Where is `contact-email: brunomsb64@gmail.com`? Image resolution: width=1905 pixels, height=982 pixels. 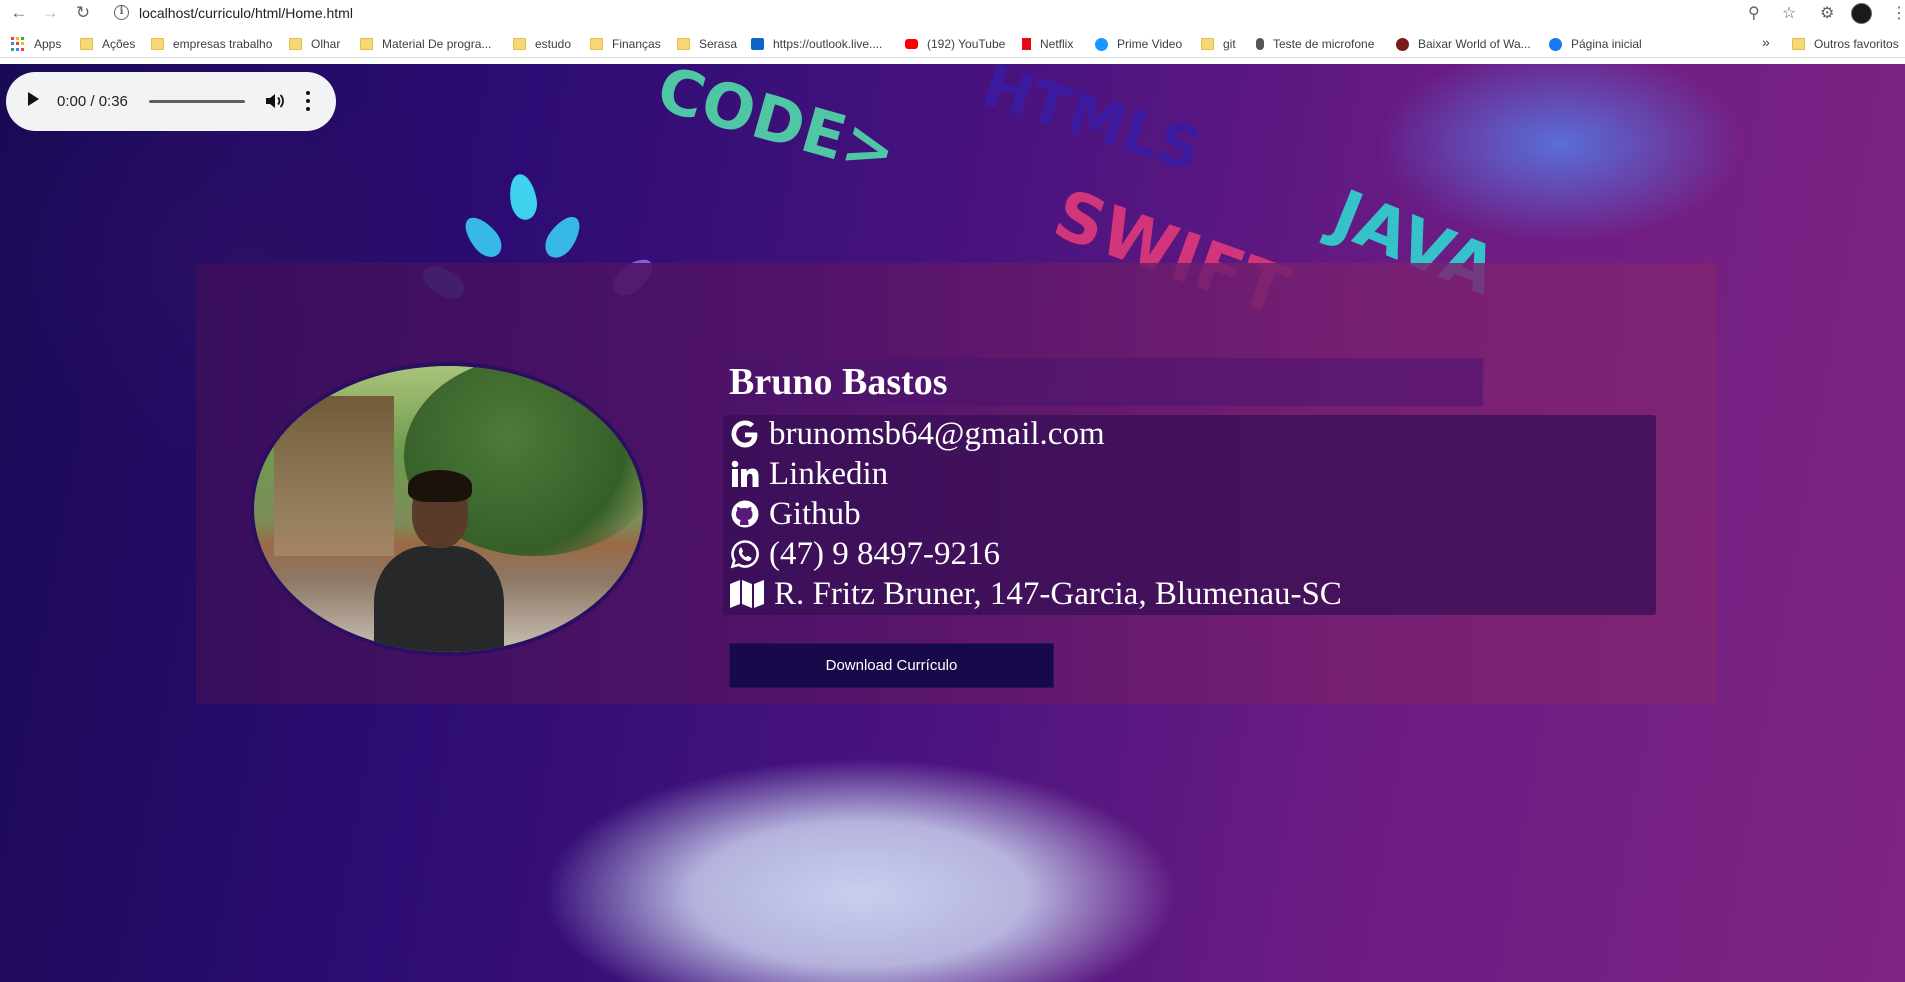
contact-email: brunomsb64@gmail.com is located at coordinates (917, 434).